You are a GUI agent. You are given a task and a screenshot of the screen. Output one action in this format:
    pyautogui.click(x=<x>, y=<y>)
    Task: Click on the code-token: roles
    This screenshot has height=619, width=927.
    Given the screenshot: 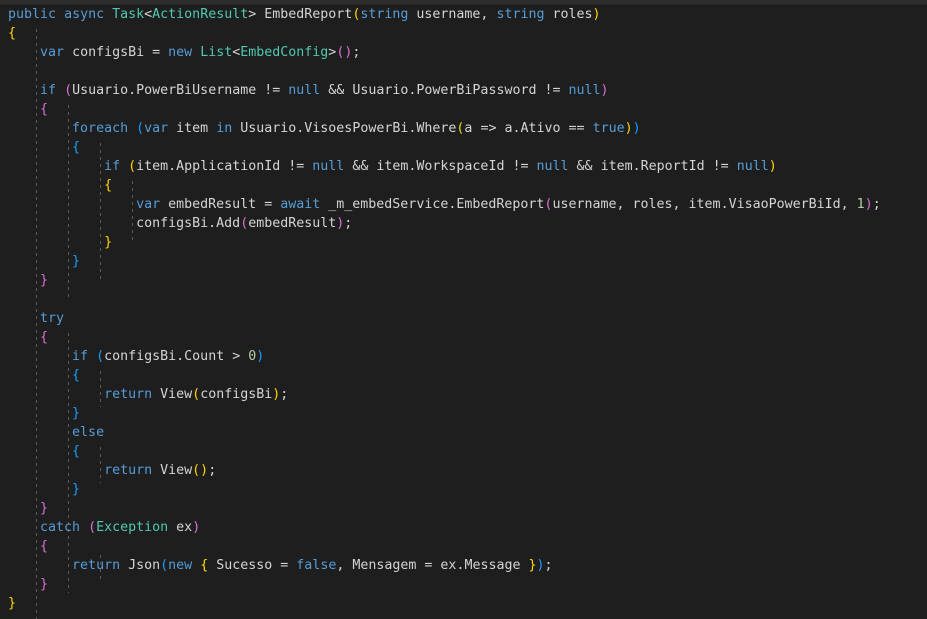 What is the action you would take?
    pyautogui.click(x=568, y=14)
    